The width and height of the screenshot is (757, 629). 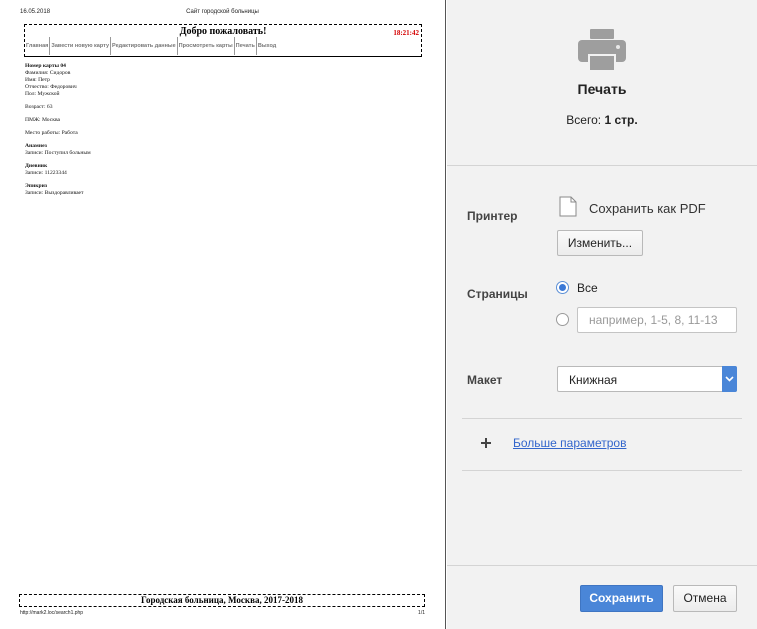 I want to click on epicrisis-text: Записи: Выздоравливает, so click(x=54, y=193).